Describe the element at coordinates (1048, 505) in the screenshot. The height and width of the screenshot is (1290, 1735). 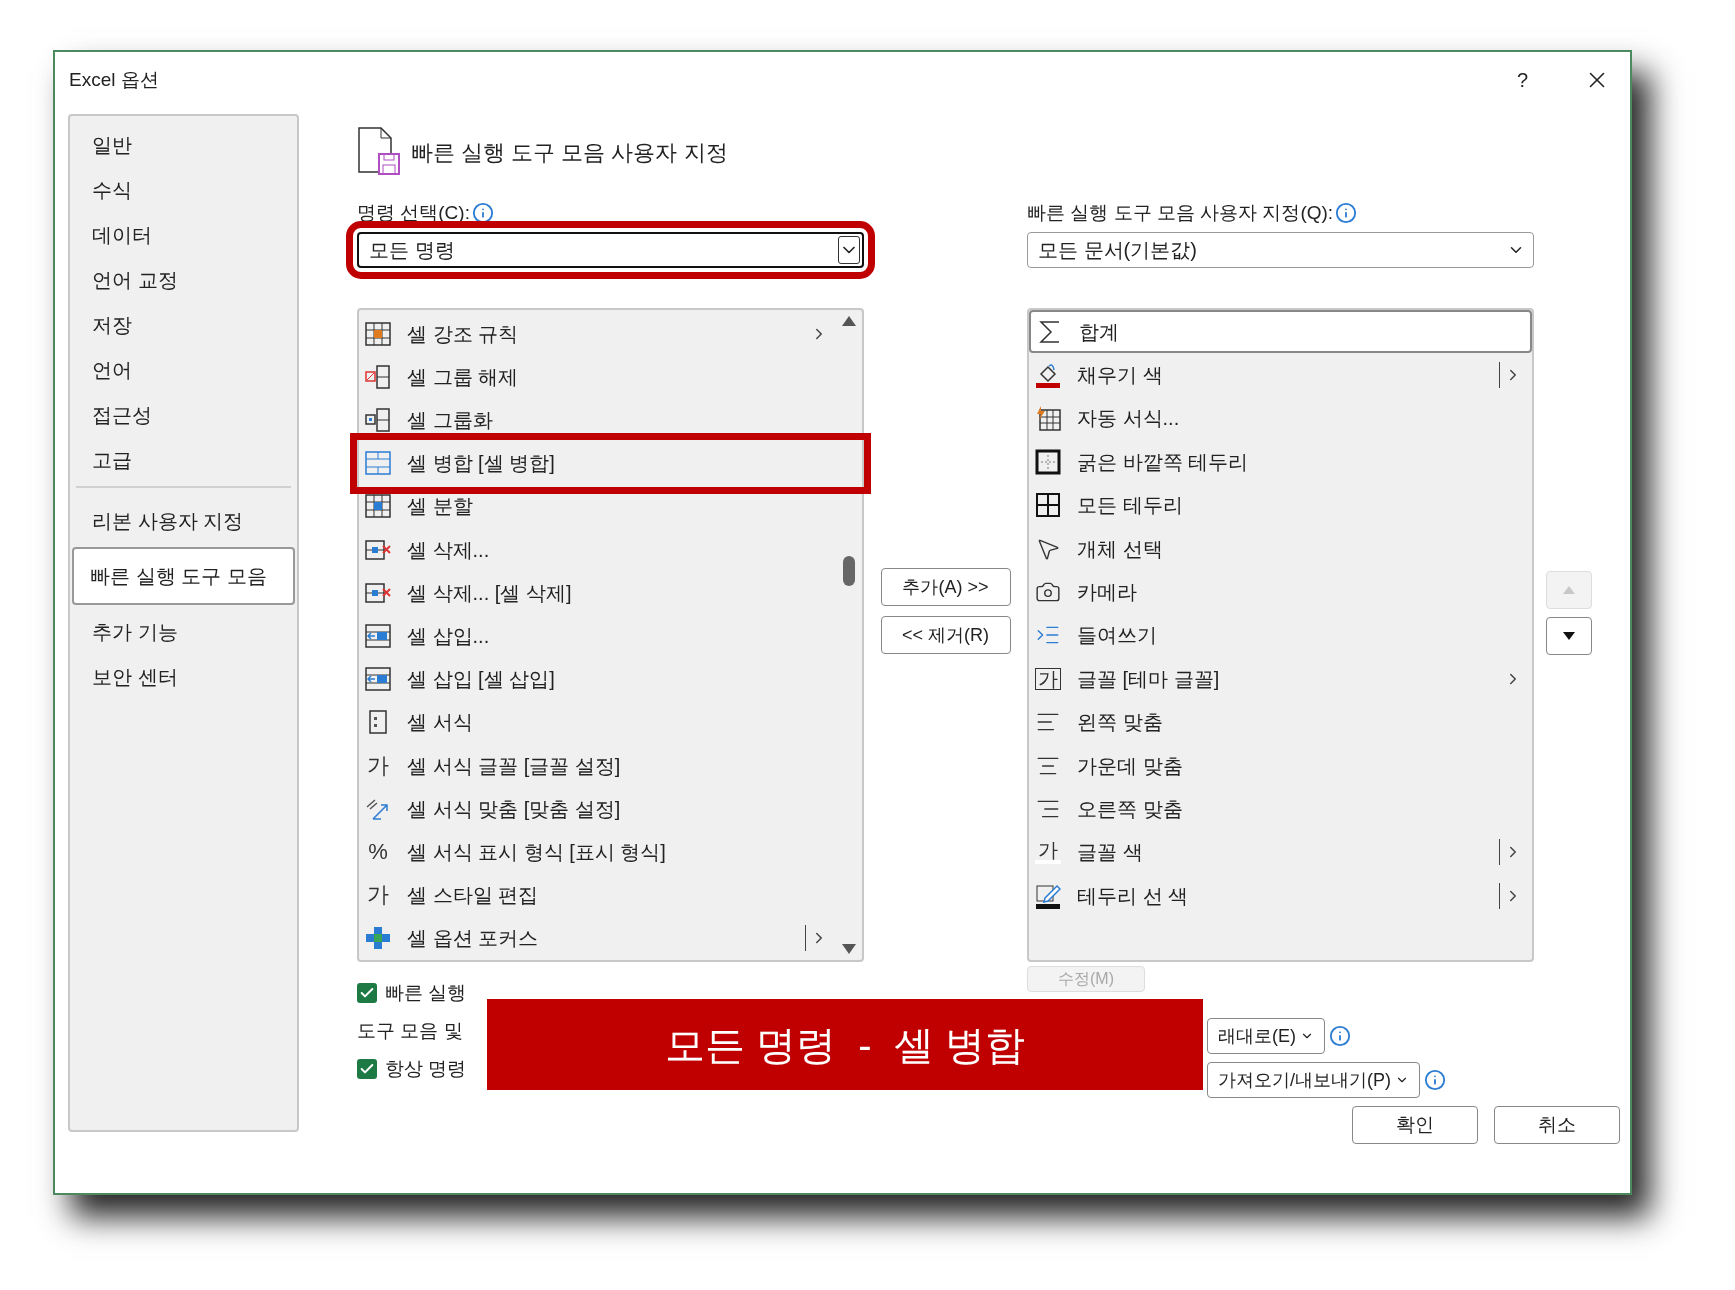
I see `grid-icon` at that location.